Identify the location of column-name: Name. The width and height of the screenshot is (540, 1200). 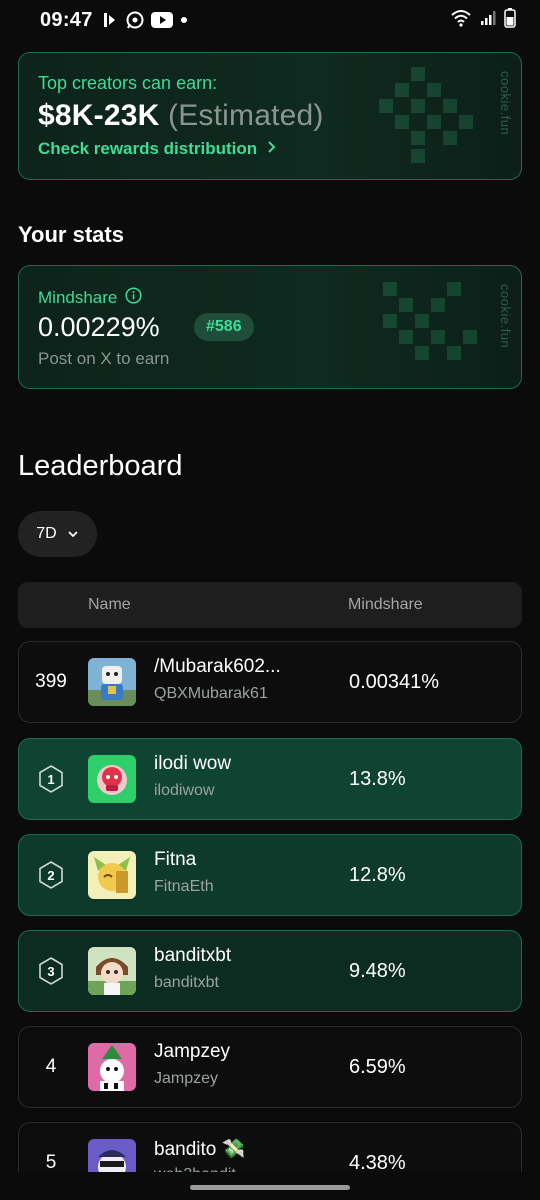
(109, 605).